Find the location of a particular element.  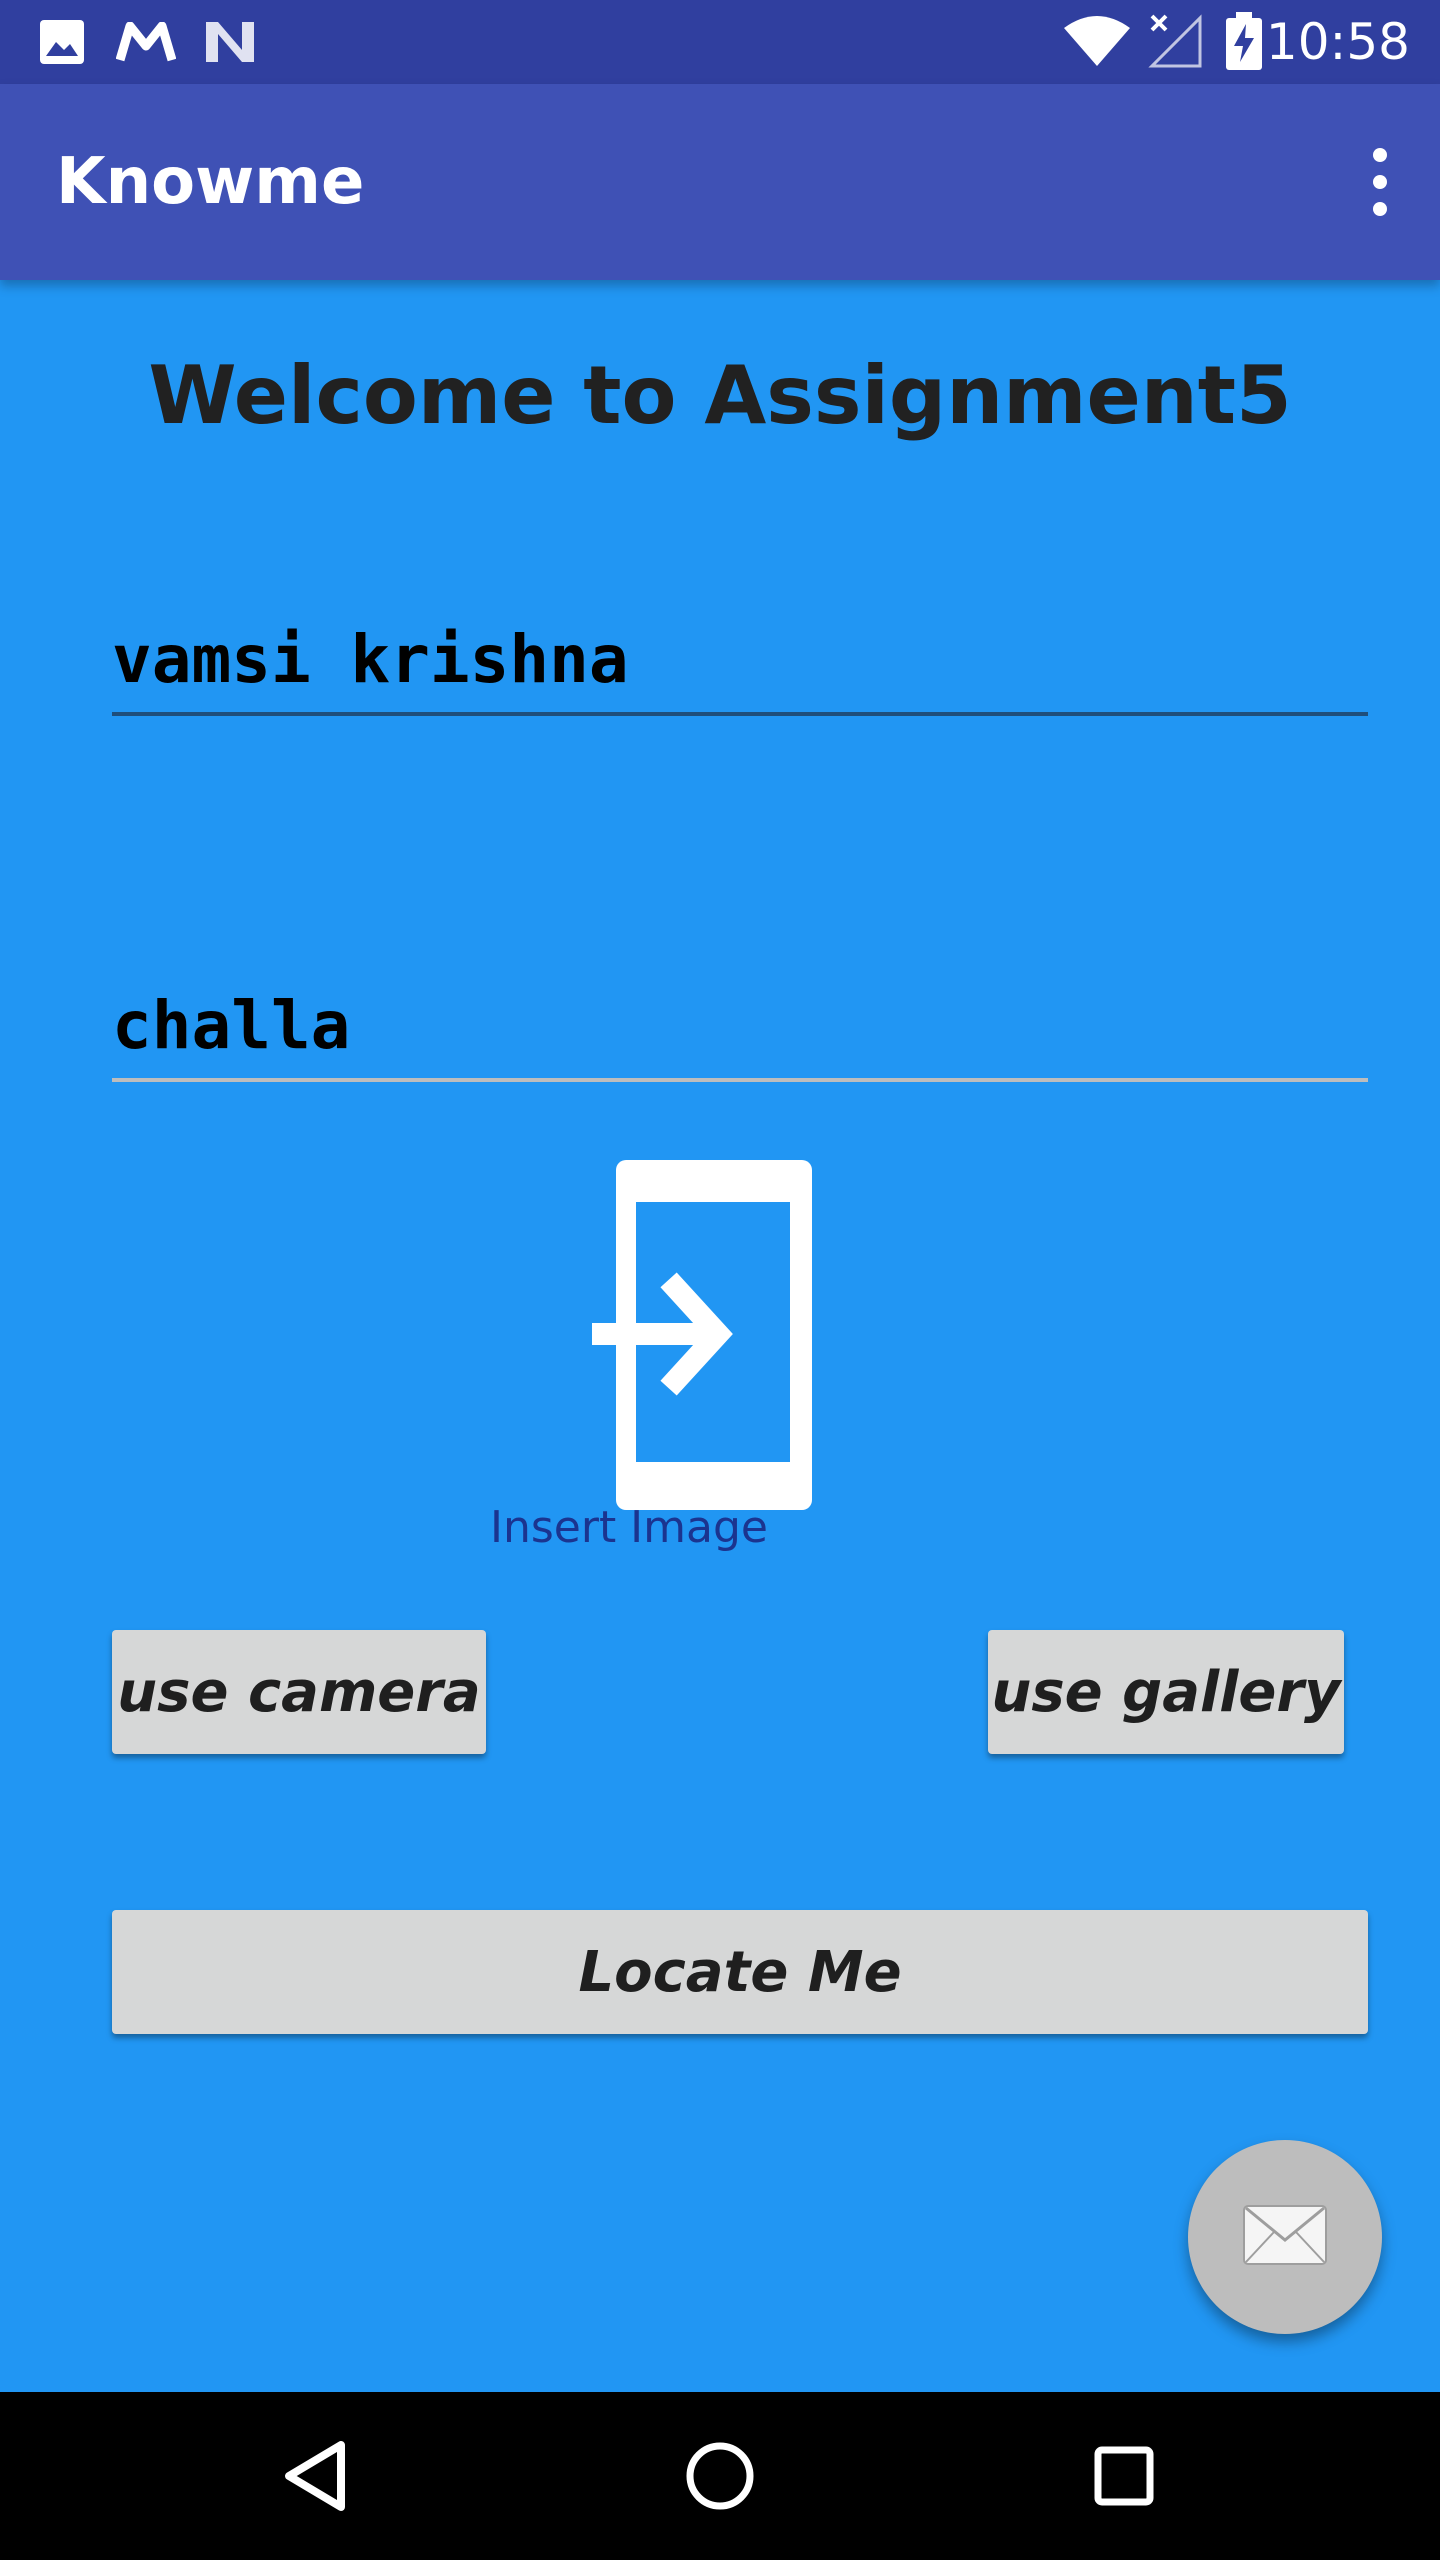

n-icon is located at coordinates (230, 44).